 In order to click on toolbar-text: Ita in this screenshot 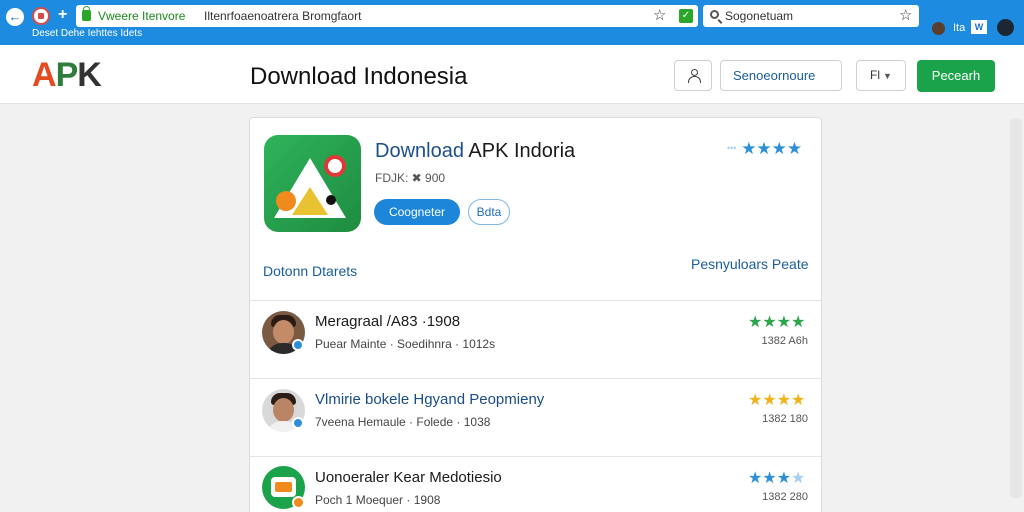, I will do `click(959, 28)`.